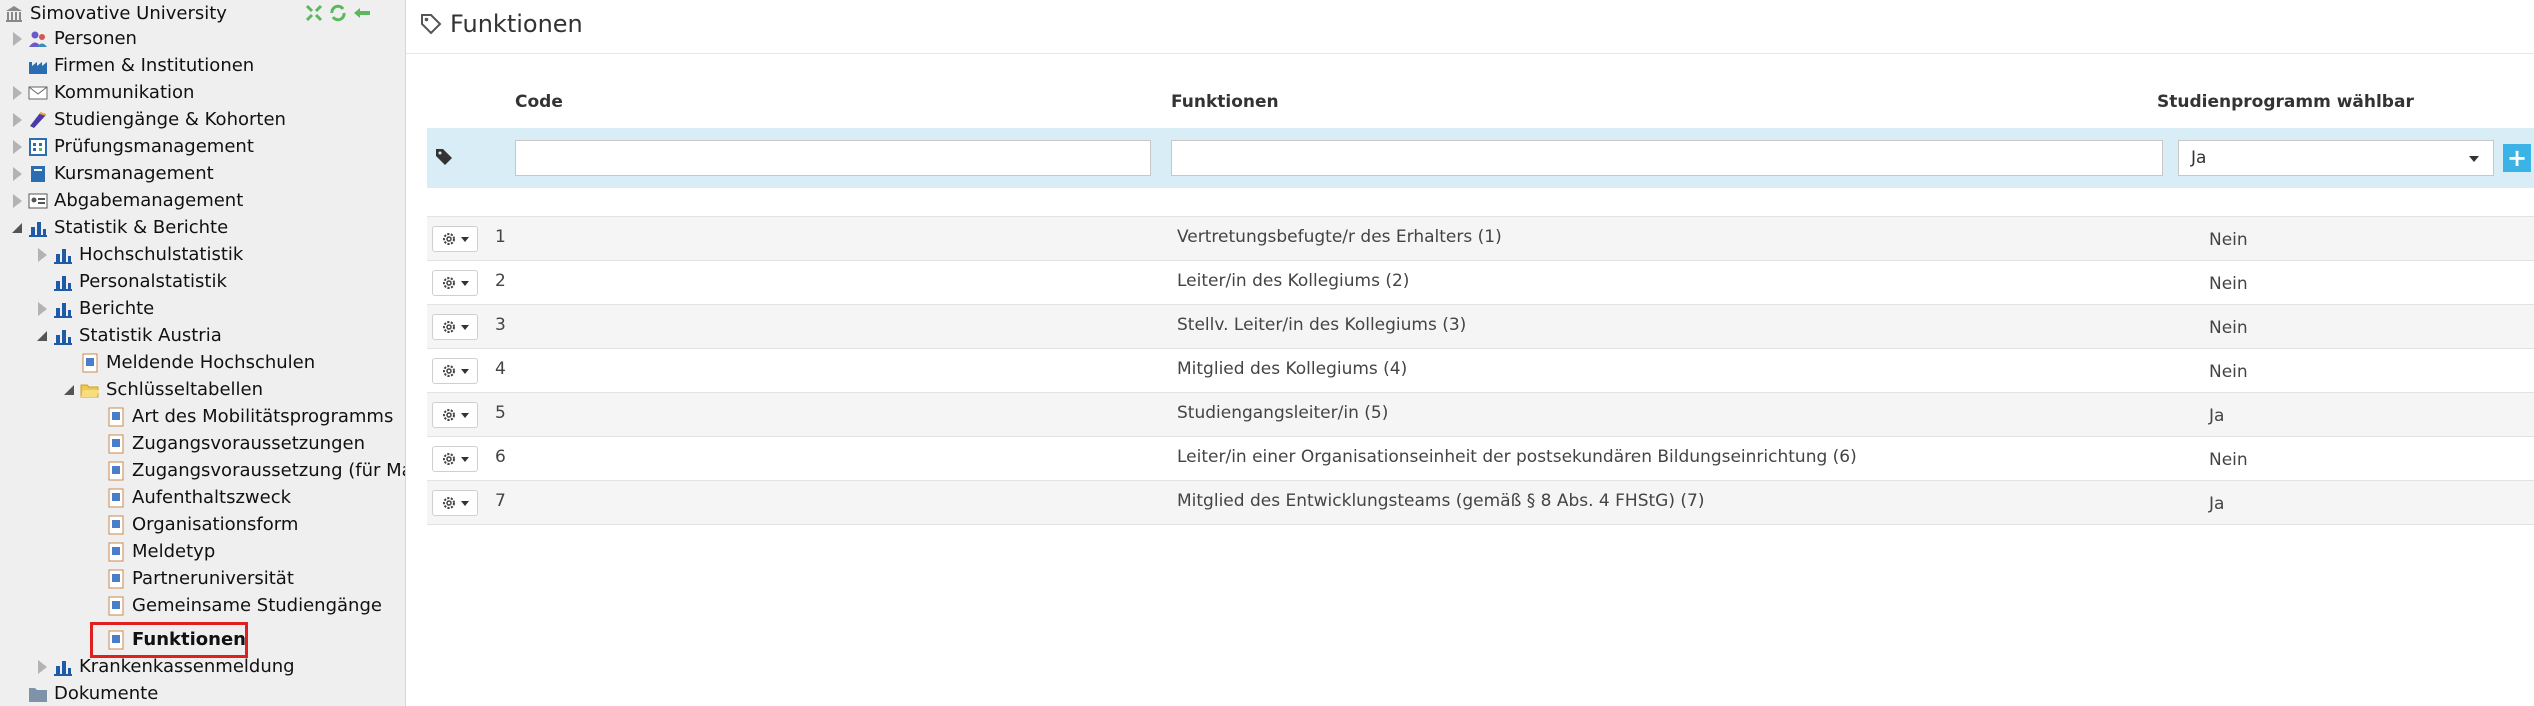 This screenshot has height=706, width=2534. I want to click on sidebar-item-schluesseltabellen: Schlüsseltabellen, so click(162, 389).